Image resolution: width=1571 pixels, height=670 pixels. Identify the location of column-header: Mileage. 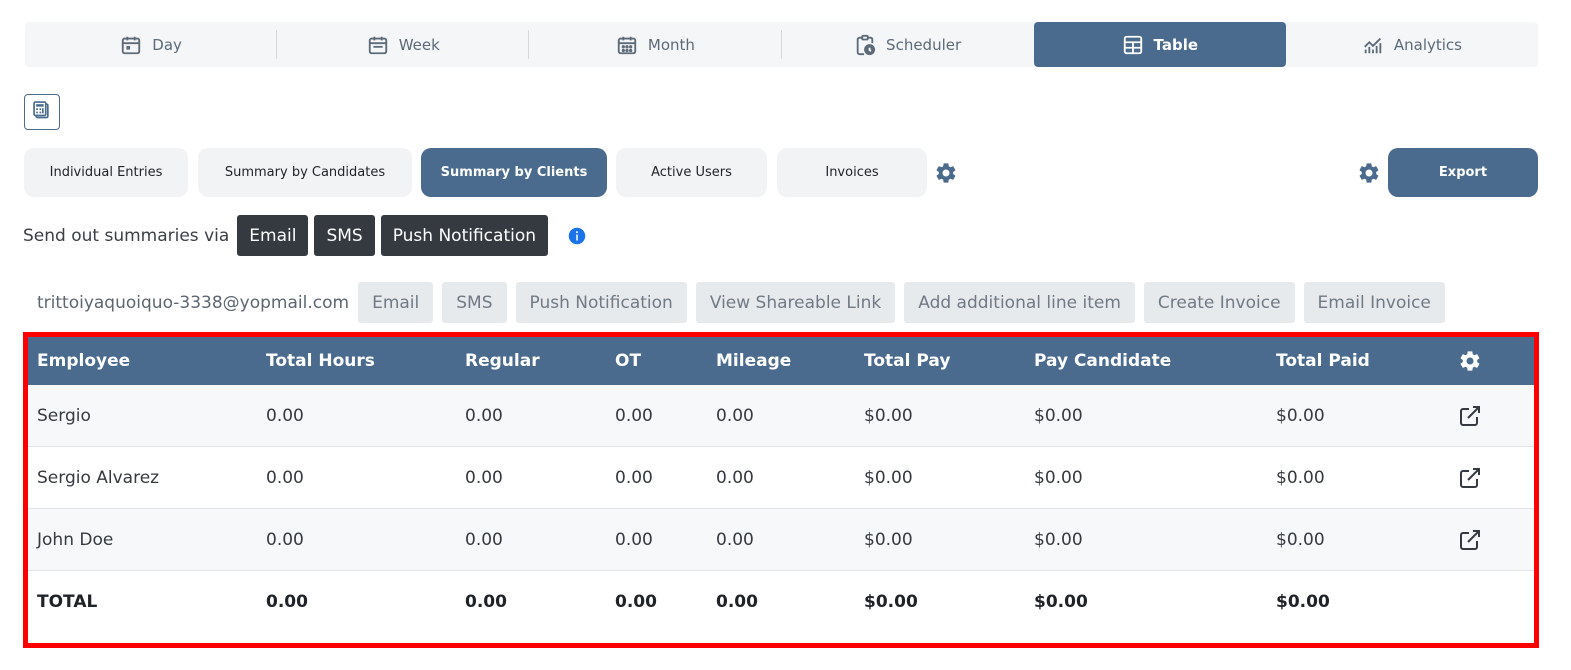
(753, 361).